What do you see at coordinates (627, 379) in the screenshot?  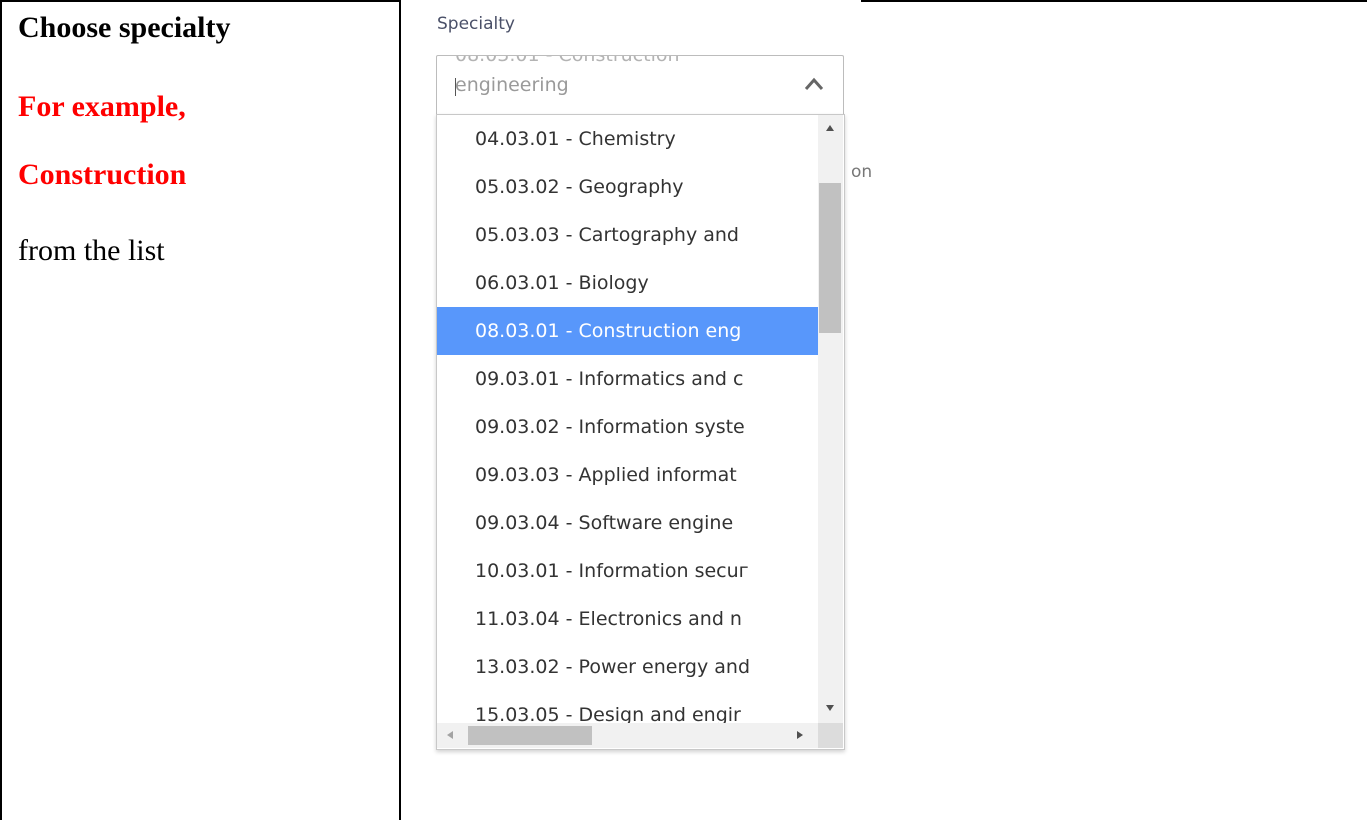 I see `option-item: 09.03.01 - Informatics and c` at bounding box center [627, 379].